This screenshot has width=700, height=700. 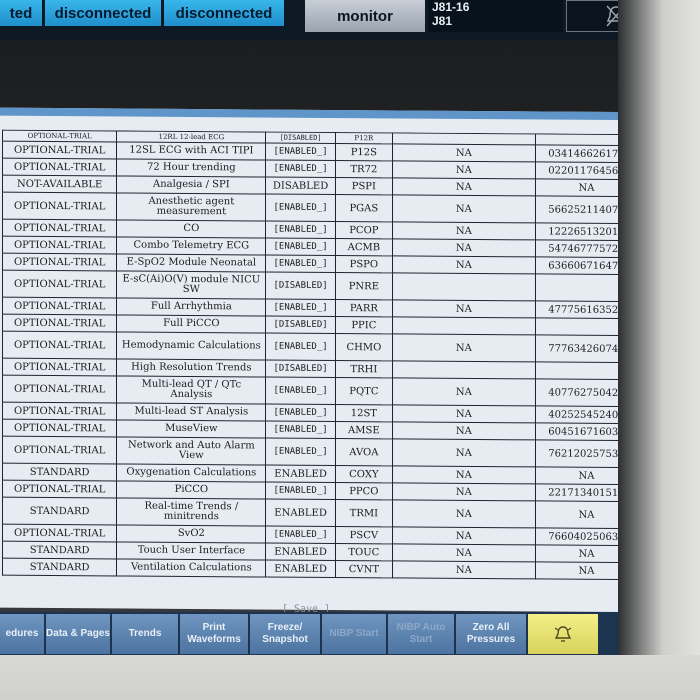 I want to click on cell-name: SvO2, so click(x=191, y=534).